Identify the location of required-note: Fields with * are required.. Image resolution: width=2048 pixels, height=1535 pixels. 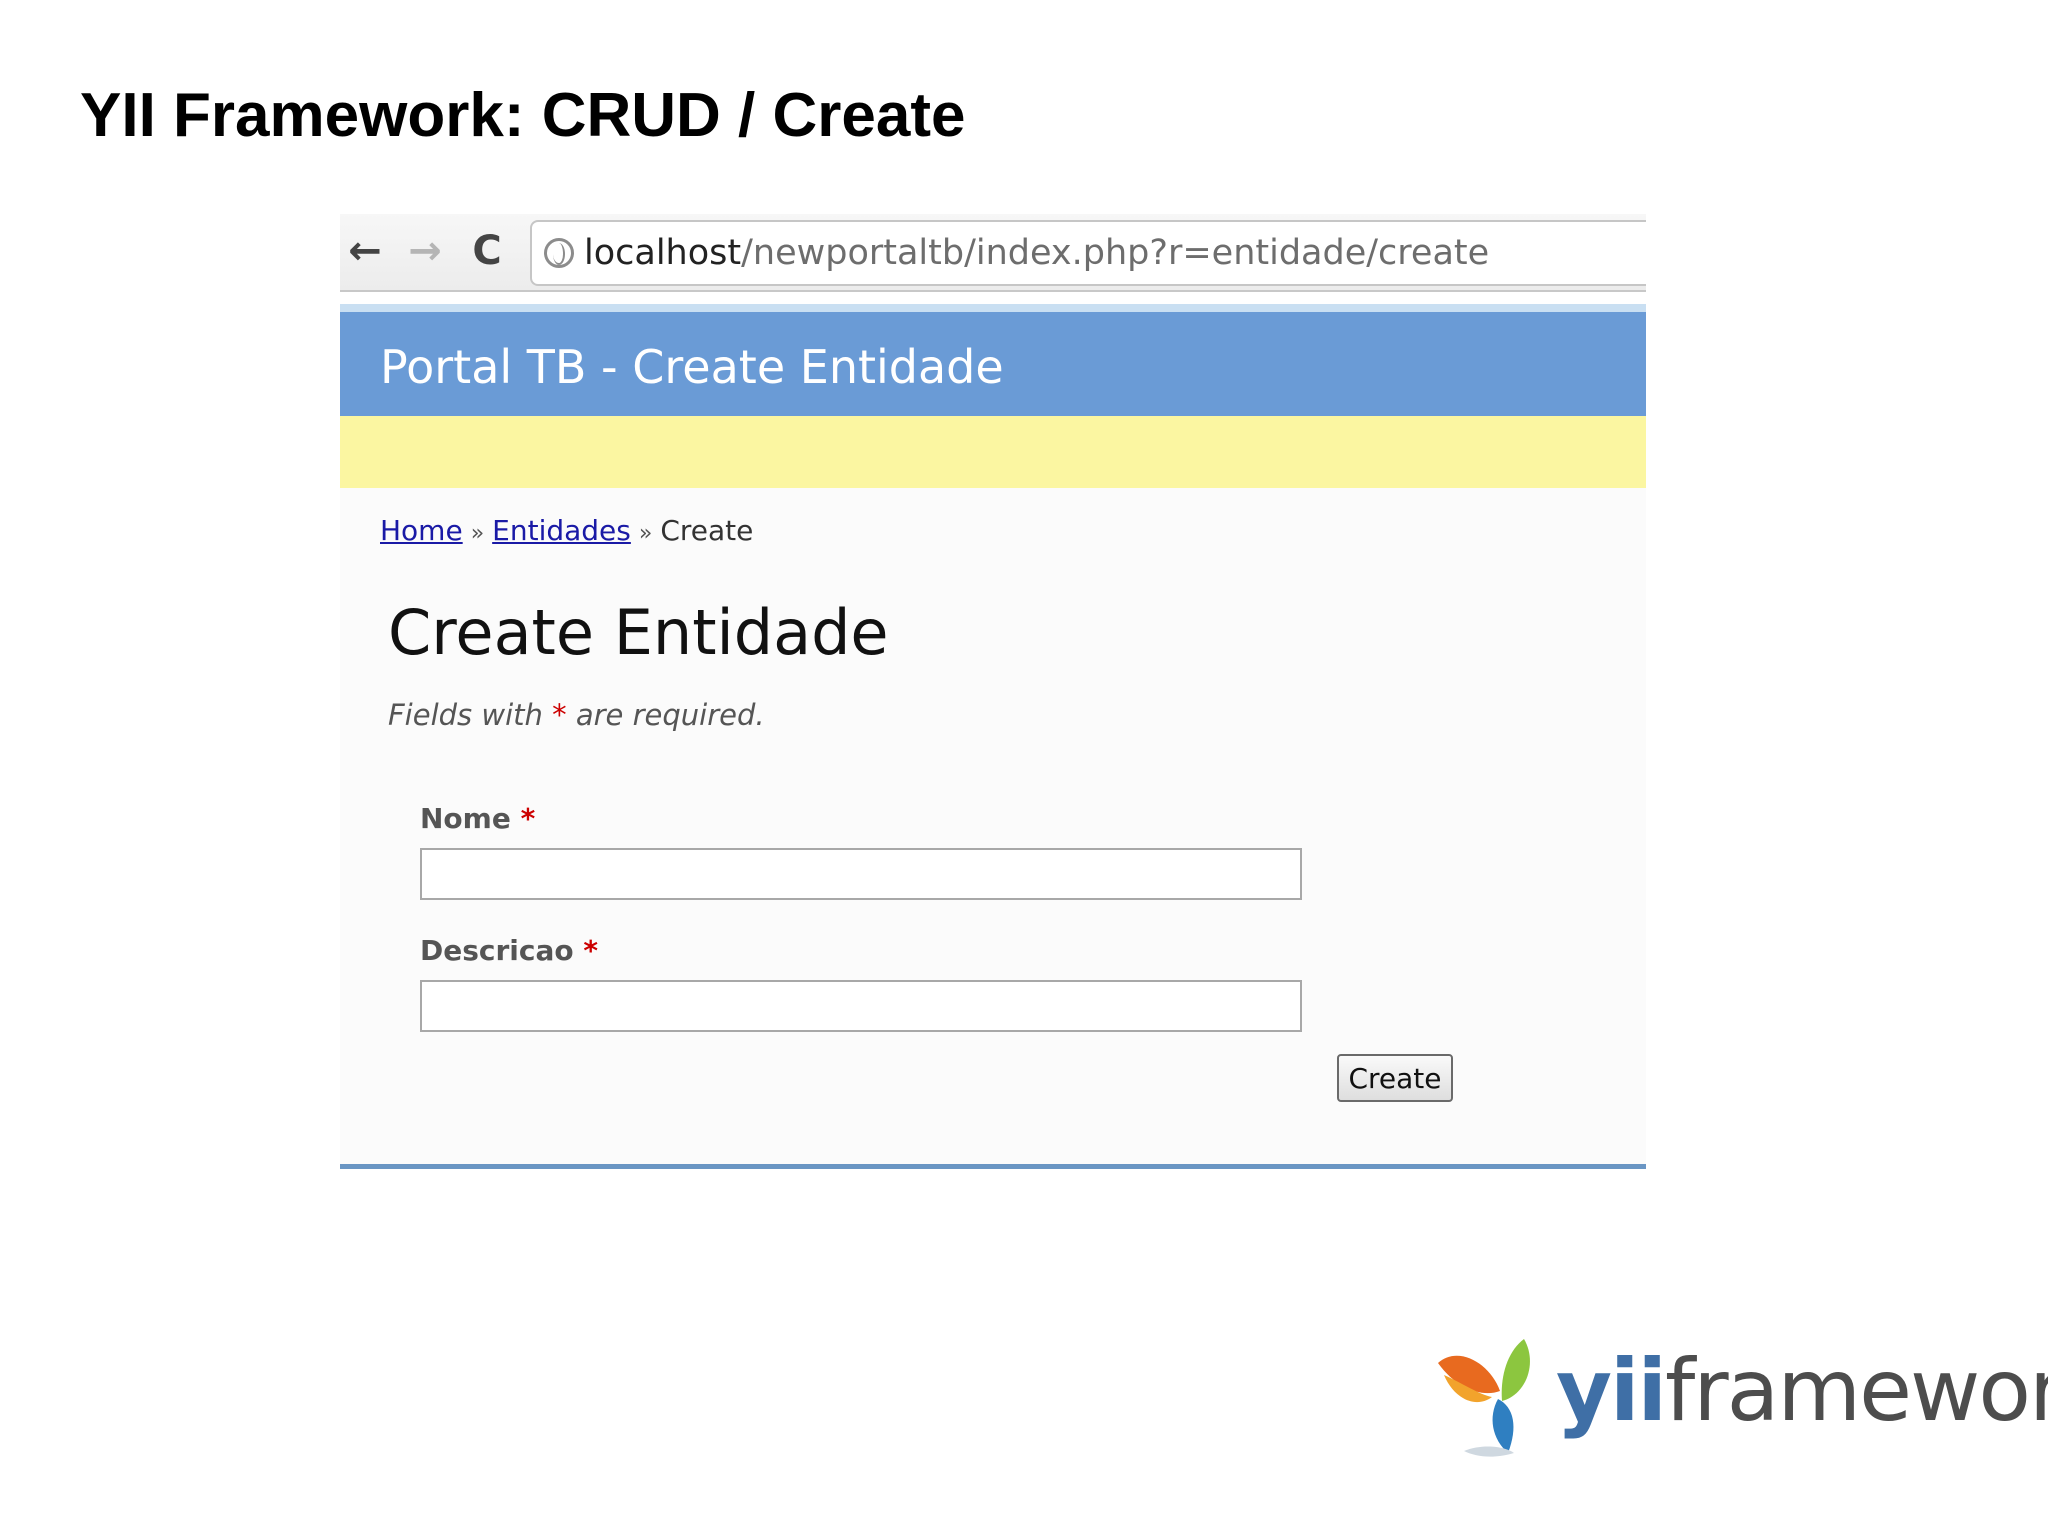
(576, 715).